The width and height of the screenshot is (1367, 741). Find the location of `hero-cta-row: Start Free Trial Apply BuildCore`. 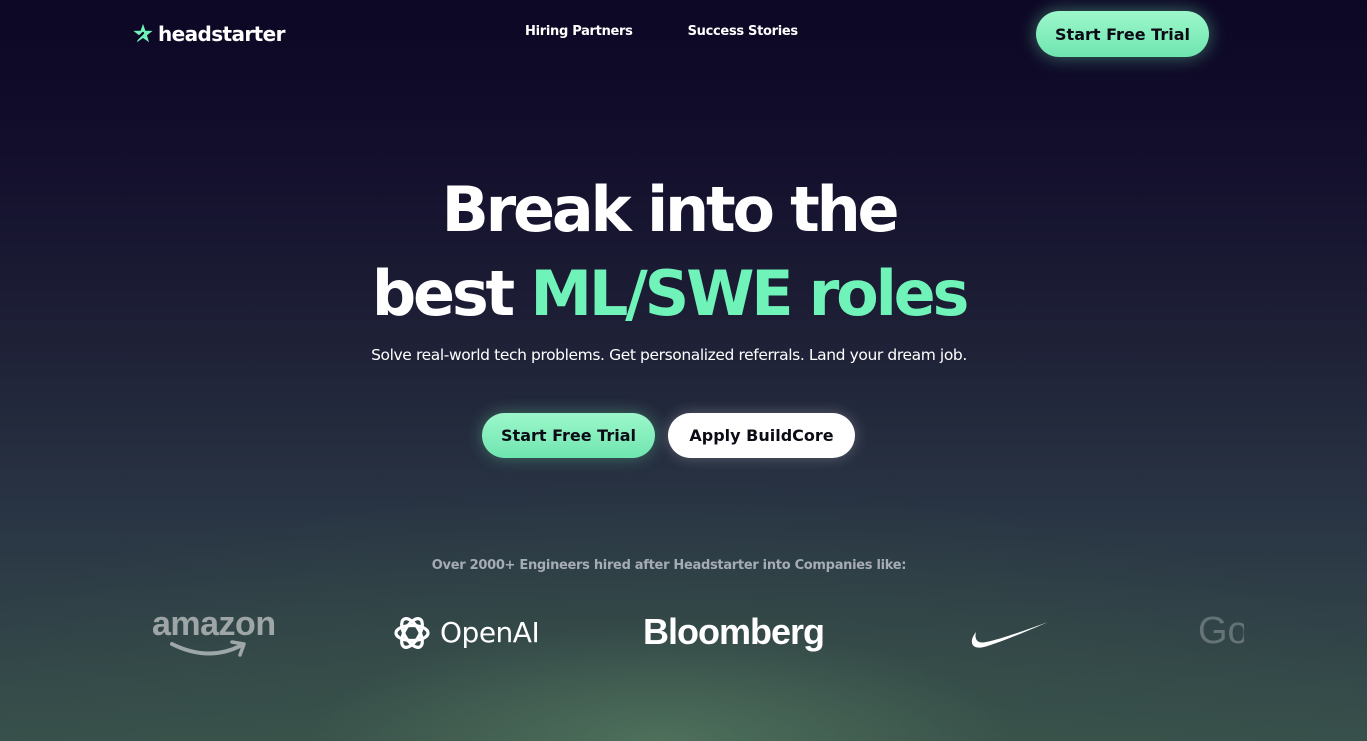

hero-cta-row: Start Free Trial Apply BuildCore is located at coordinates (668, 435).